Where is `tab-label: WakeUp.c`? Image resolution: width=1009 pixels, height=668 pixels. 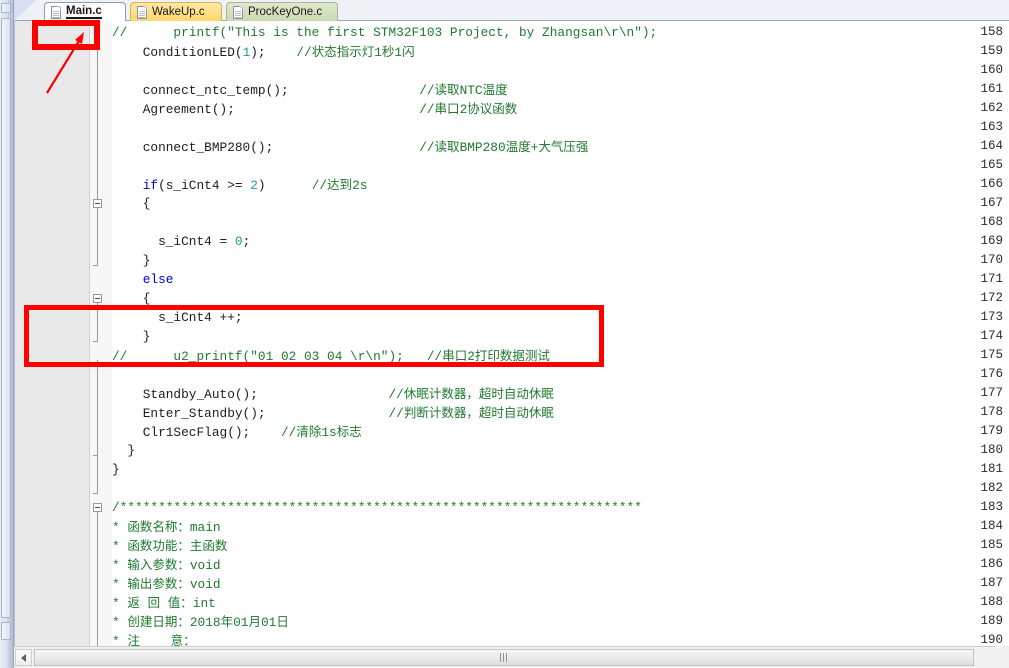
tab-label: WakeUp.c is located at coordinates (178, 12).